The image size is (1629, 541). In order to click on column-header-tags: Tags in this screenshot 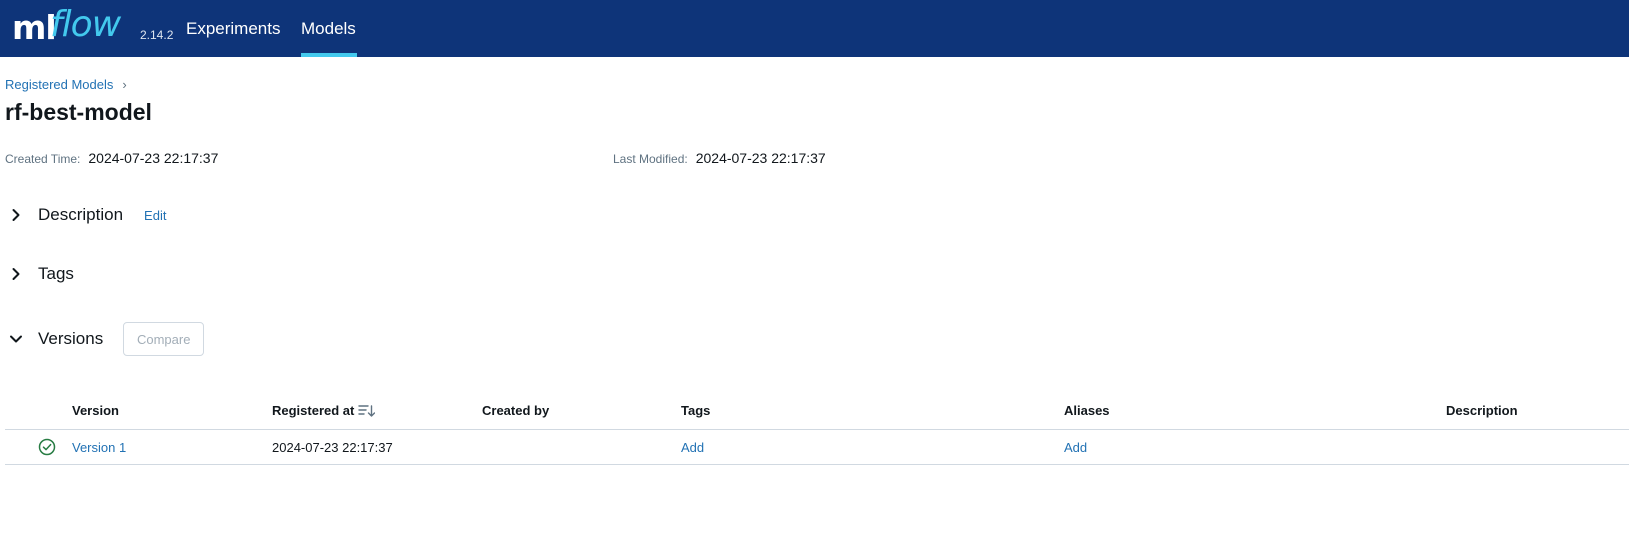, I will do `click(695, 410)`.